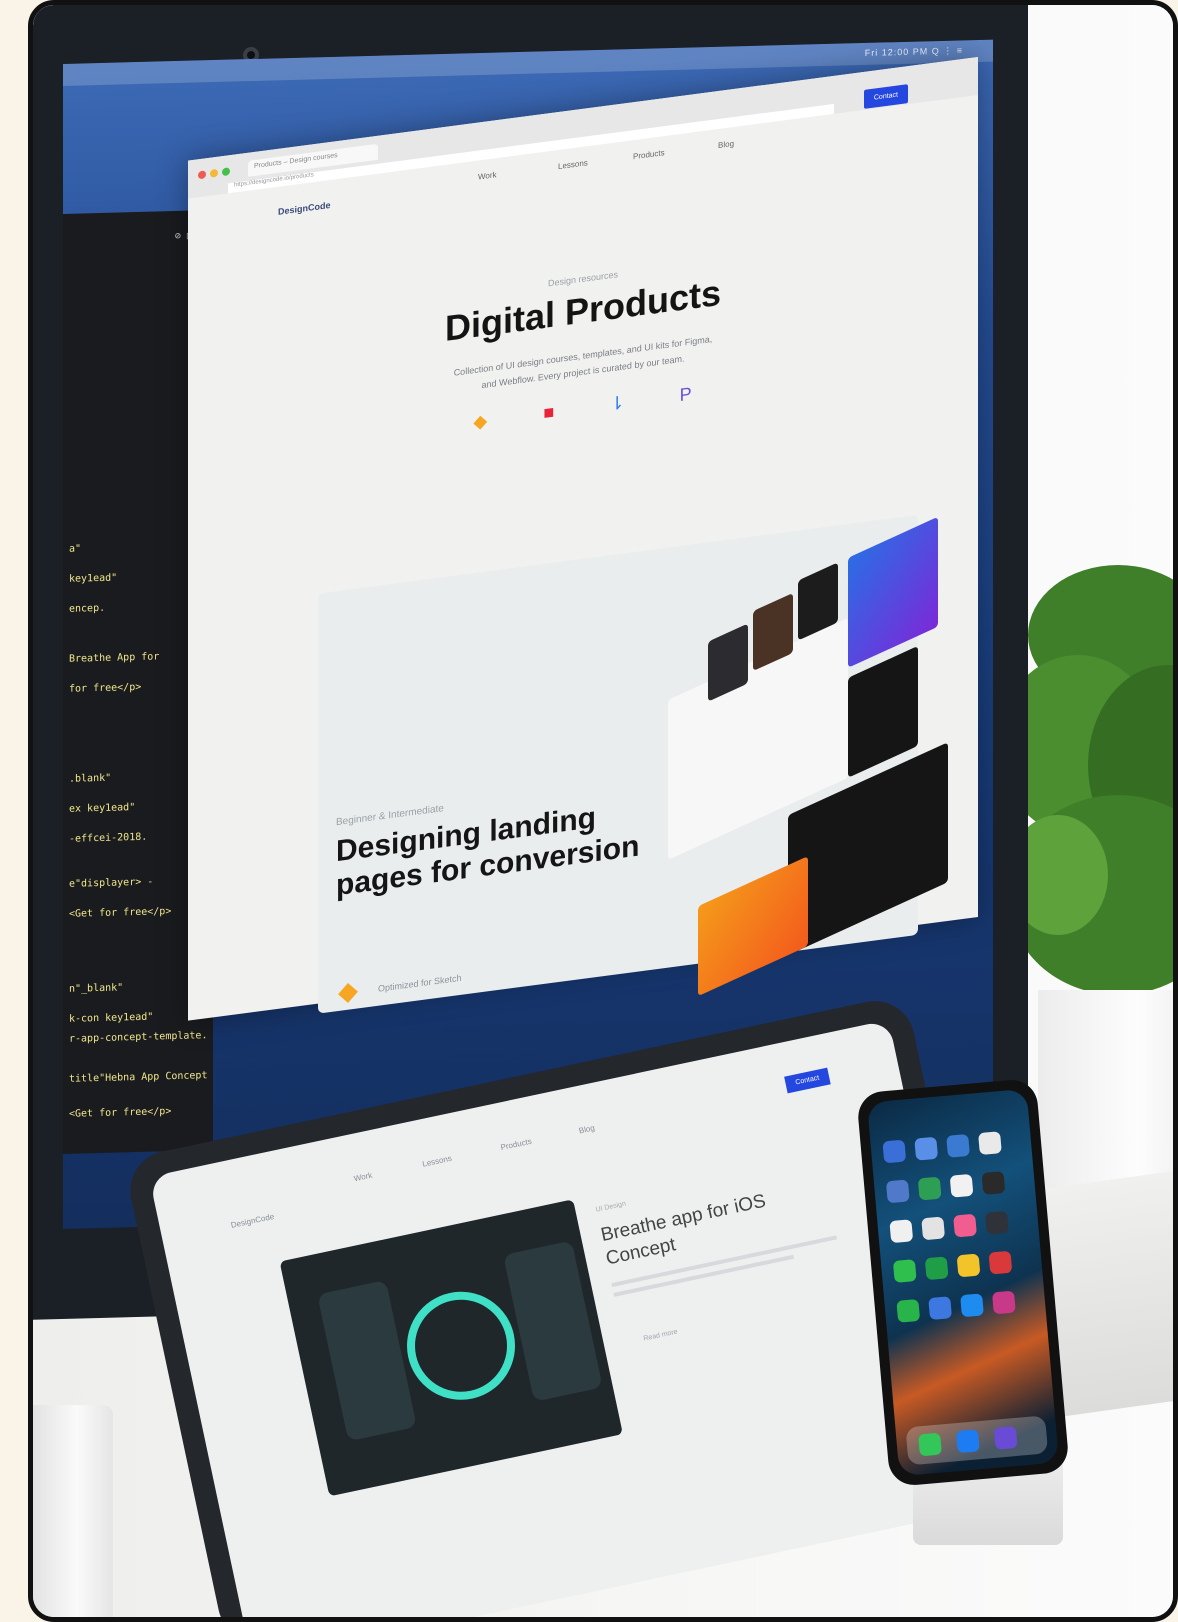 This screenshot has width=1178, height=1622. I want to click on breathe-app-preview, so click(451, 1348).